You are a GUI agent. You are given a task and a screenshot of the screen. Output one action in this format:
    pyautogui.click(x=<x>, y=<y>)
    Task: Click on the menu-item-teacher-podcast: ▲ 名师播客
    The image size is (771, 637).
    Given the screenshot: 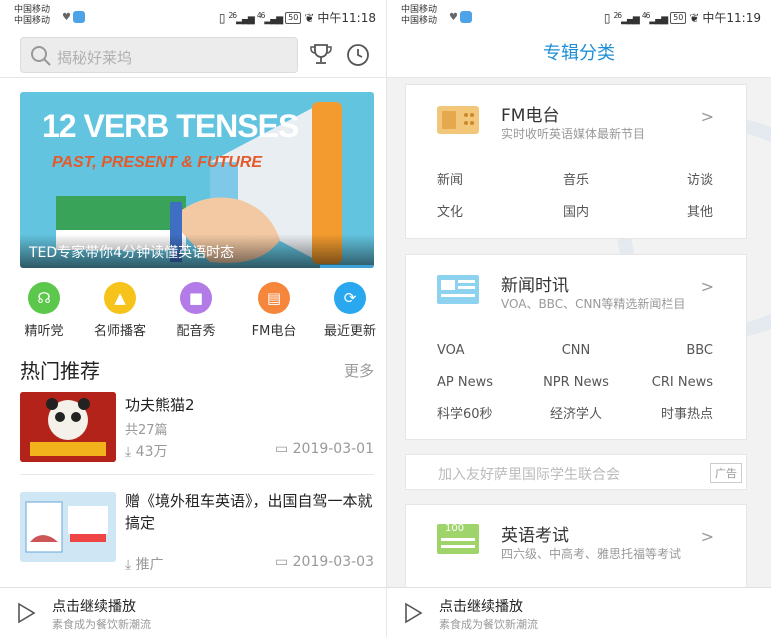 What is the action you would take?
    pyautogui.click(x=120, y=310)
    